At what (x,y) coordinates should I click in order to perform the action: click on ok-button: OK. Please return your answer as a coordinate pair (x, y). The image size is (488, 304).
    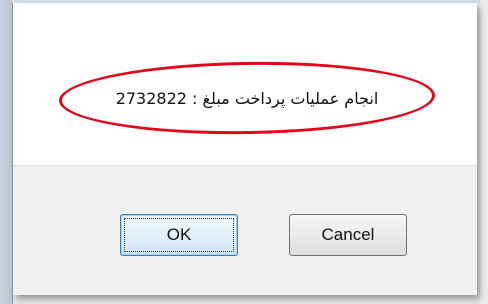
    Looking at the image, I should click on (179, 235).